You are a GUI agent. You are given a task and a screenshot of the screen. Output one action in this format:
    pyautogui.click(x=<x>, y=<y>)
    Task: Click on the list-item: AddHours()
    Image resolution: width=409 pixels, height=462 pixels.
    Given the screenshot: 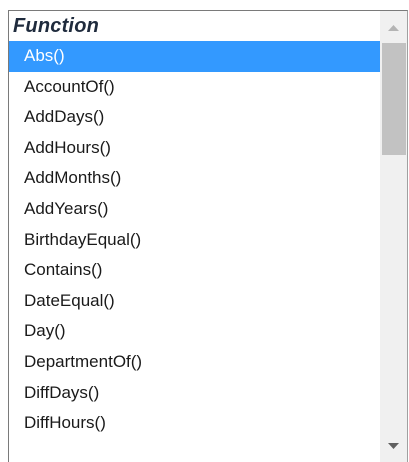 What is the action you would take?
    pyautogui.click(x=194, y=148)
    